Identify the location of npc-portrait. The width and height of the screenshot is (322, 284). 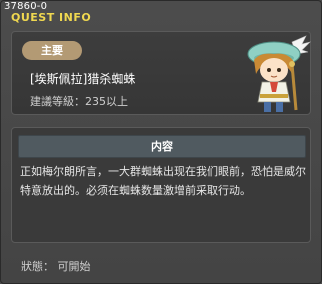
(279, 73).